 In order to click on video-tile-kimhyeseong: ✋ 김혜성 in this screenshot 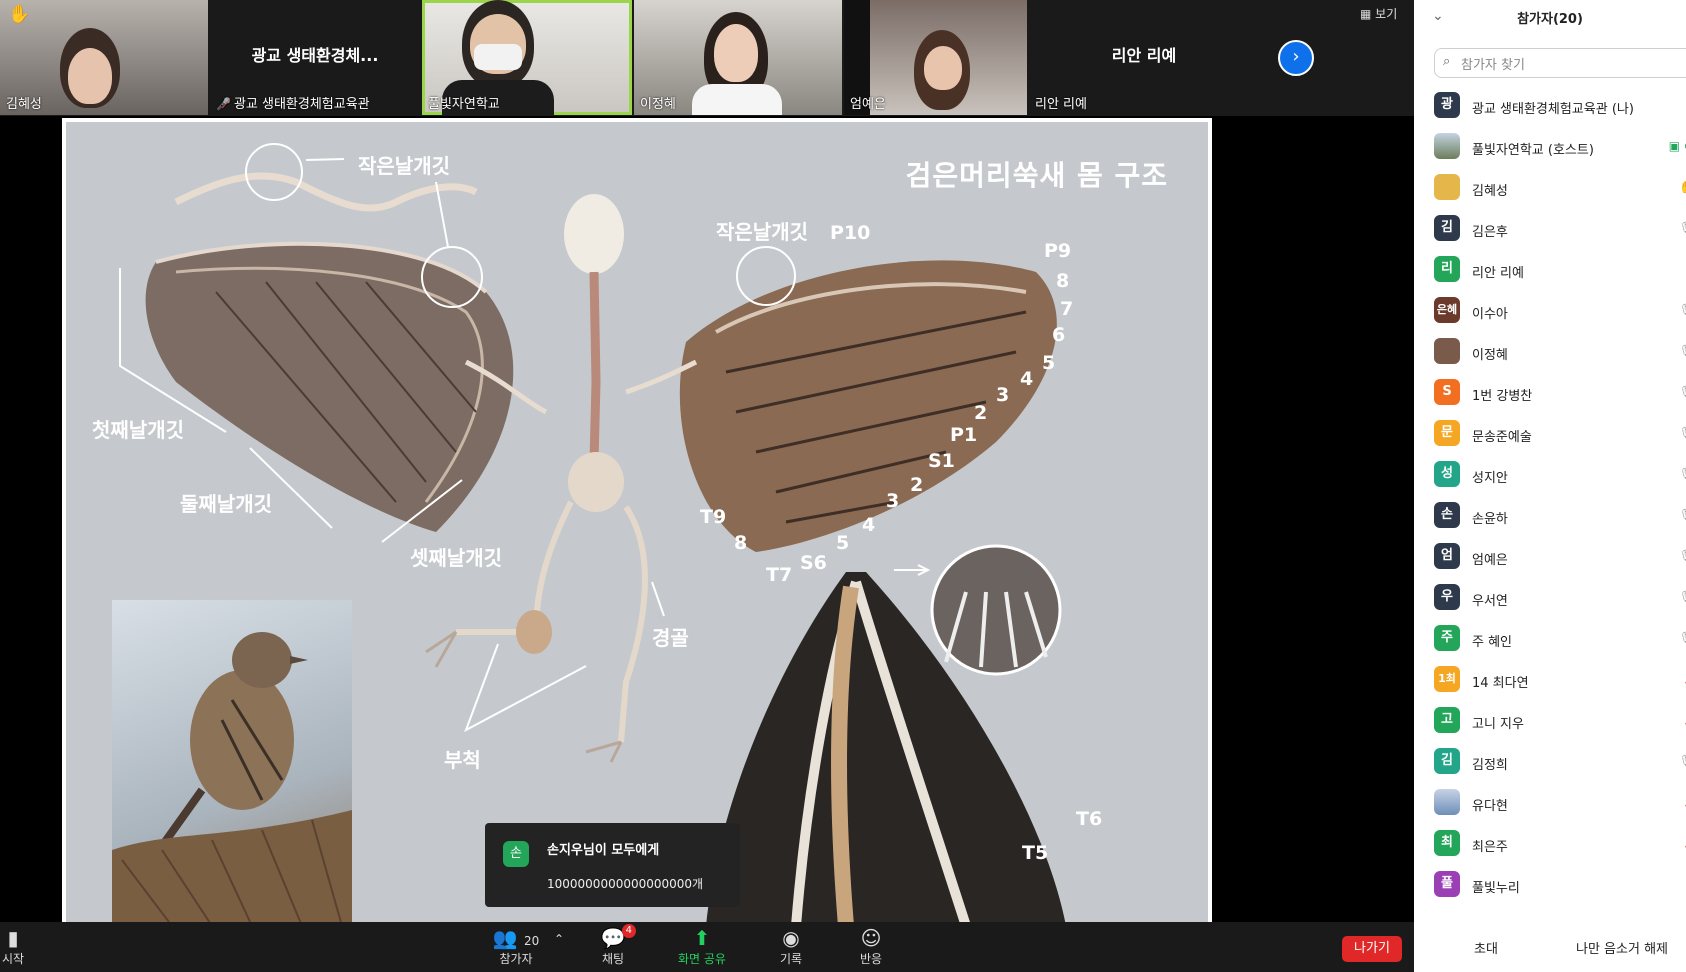, I will do `click(104, 57)`.